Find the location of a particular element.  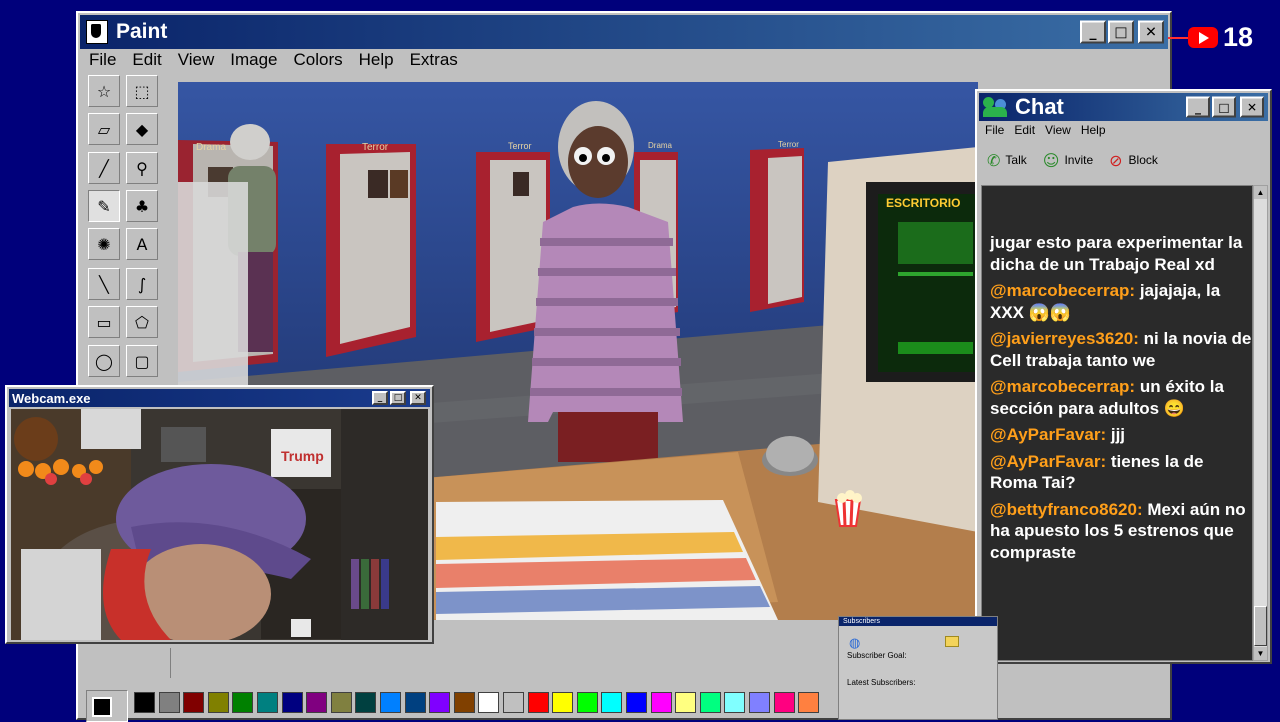

rectangle-tool-tool-button: ▭ is located at coordinates (104, 322).